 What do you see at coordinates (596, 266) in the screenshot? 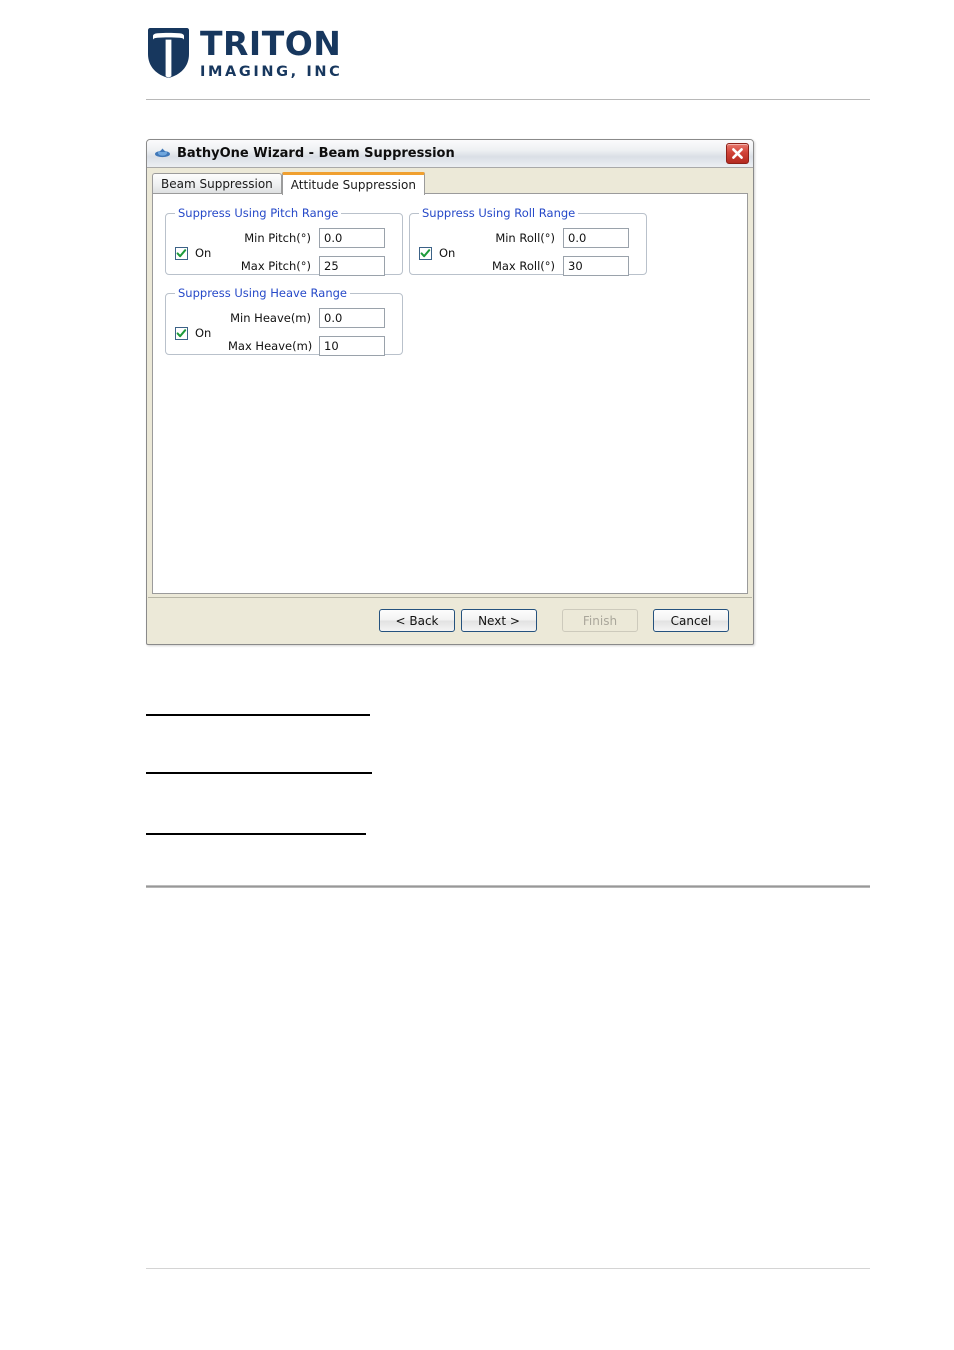
I see `max-roll-input` at bounding box center [596, 266].